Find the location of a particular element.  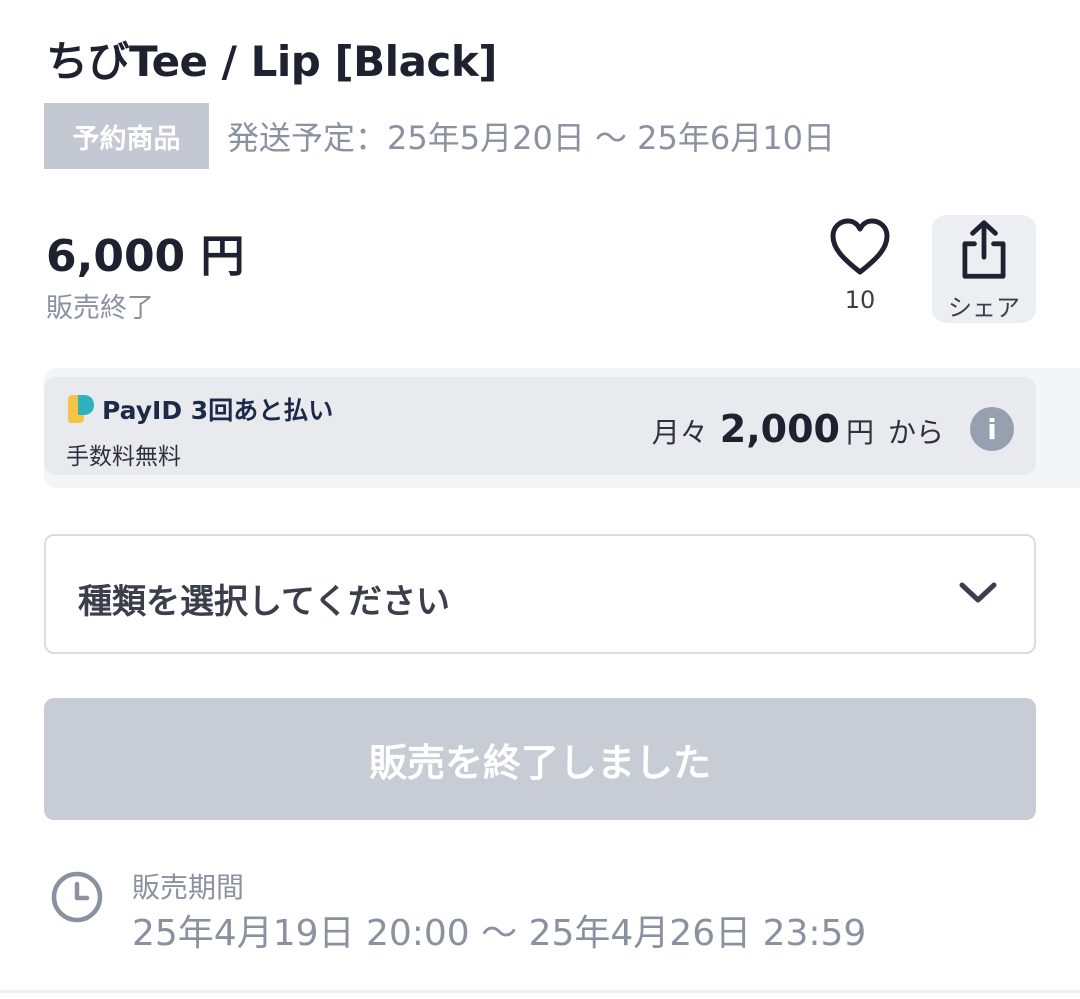

share-button: シェア is located at coordinates (984, 269).